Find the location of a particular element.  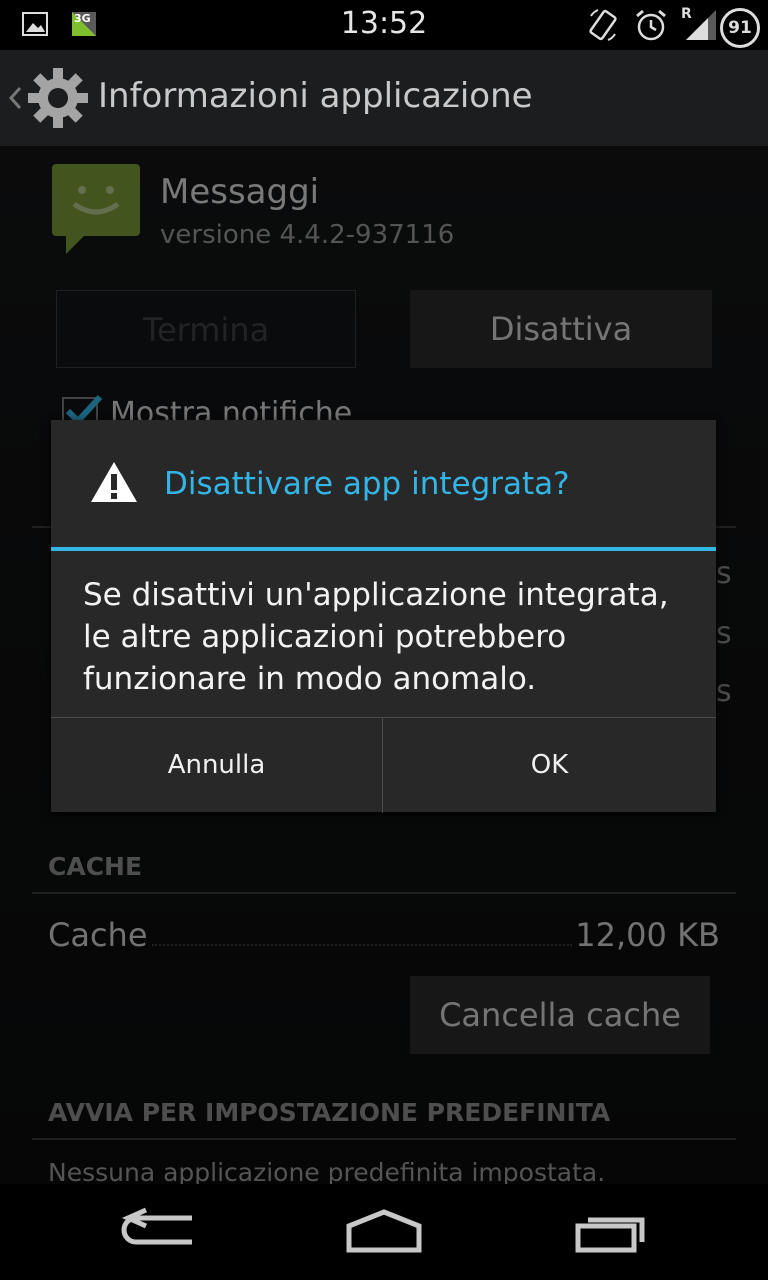

alarm-icon is located at coordinates (651, 25).